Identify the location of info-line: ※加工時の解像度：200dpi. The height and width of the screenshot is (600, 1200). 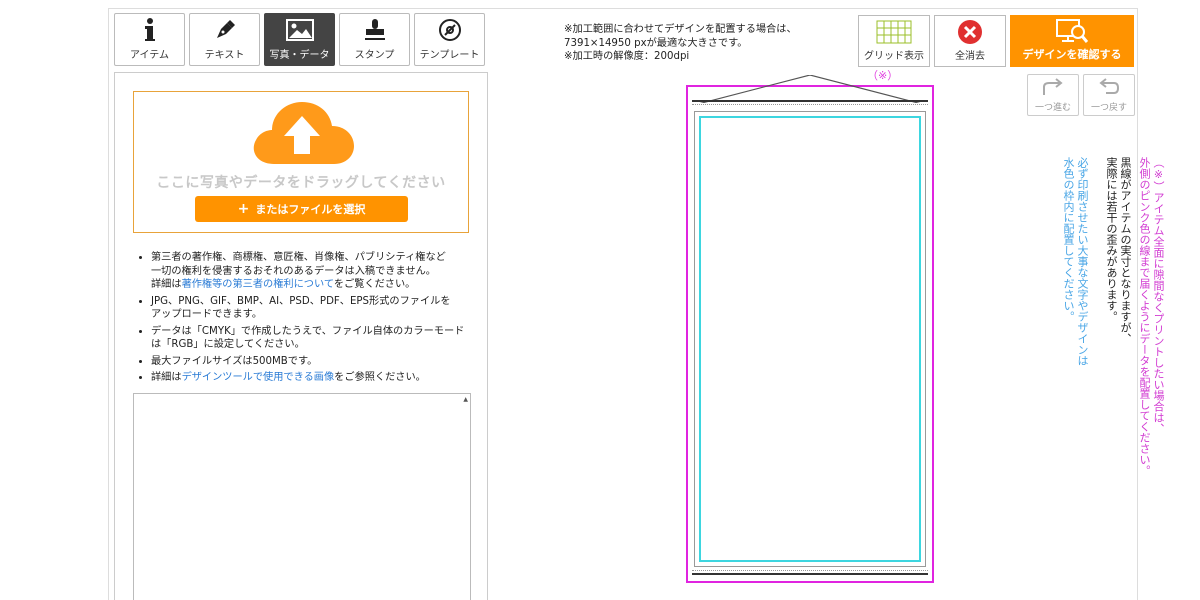
(627, 56).